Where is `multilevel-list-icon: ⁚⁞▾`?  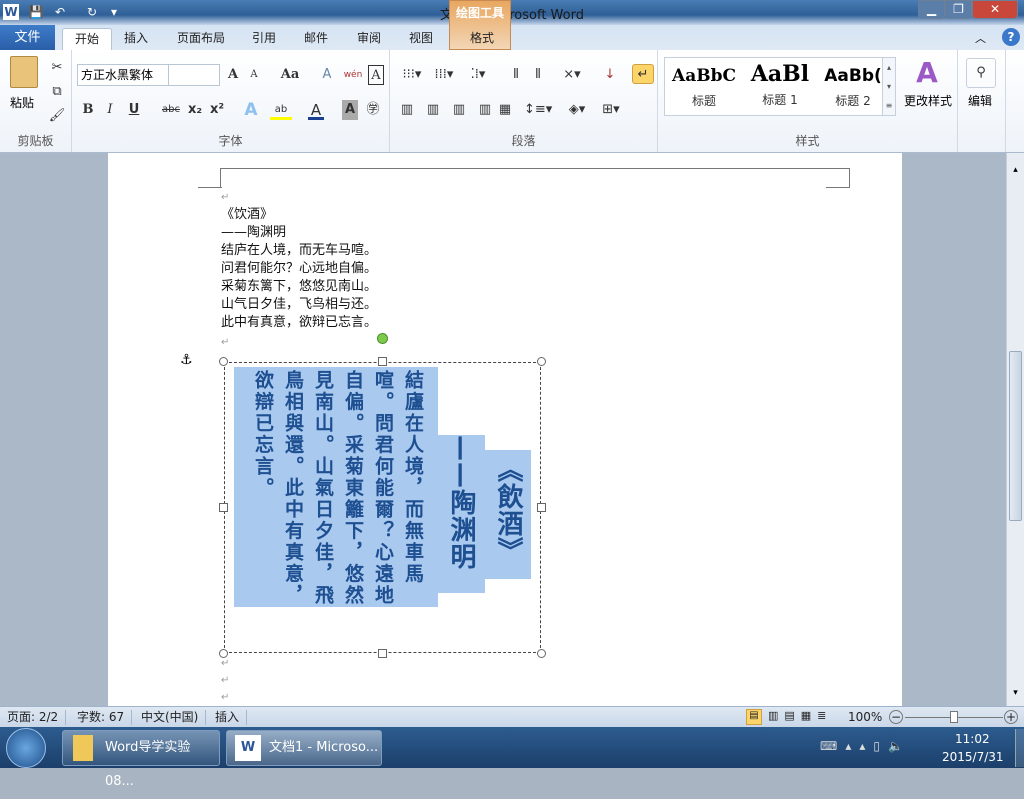
multilevel-list-icon: ⁚⁞▾ is located at coordinates (478, 75).